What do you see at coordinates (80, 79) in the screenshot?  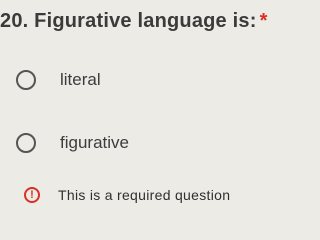 I see `option-label-literal: literal` at bounding box center [80, 79].